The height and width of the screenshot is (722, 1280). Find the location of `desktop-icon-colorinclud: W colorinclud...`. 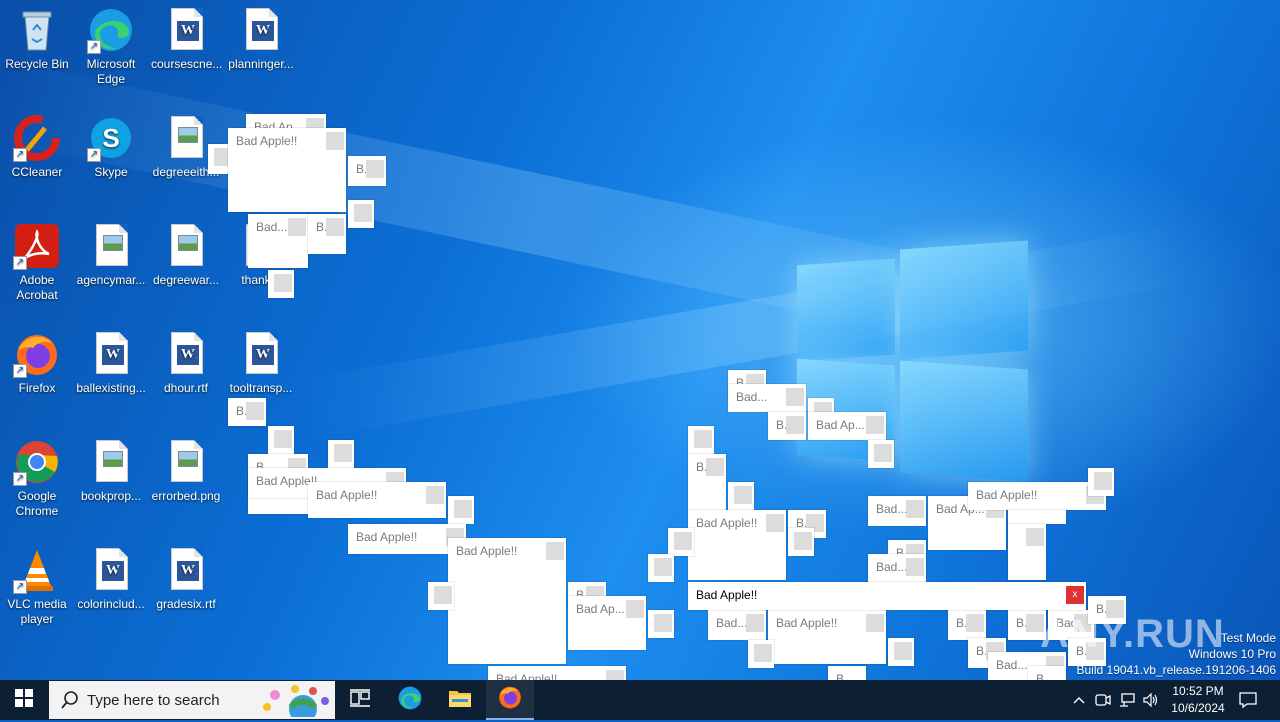

desktop-icon-colorinclud: W colorinclud... is located at coordinates (111, 577).